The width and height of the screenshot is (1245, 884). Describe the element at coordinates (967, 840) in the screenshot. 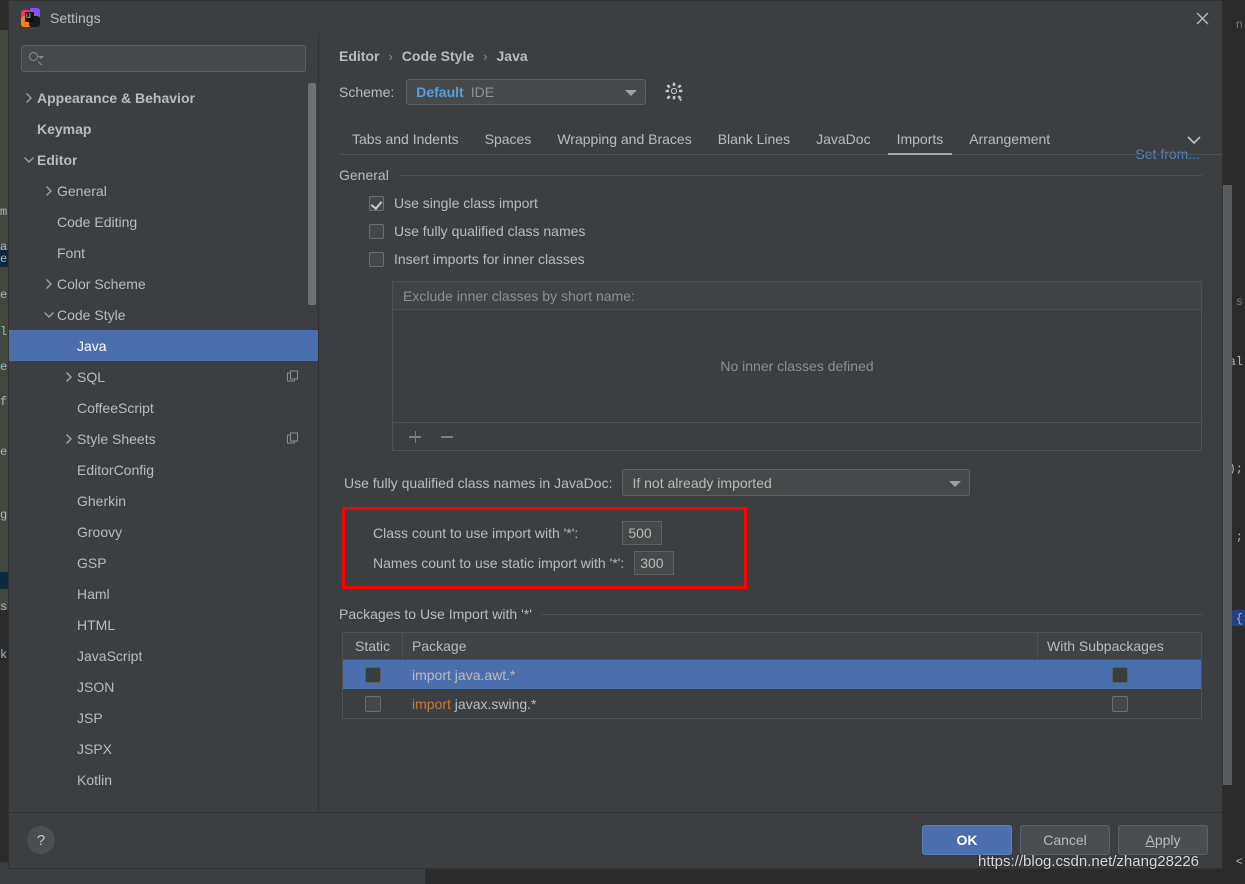

I see `ok-button: OK` at that location.